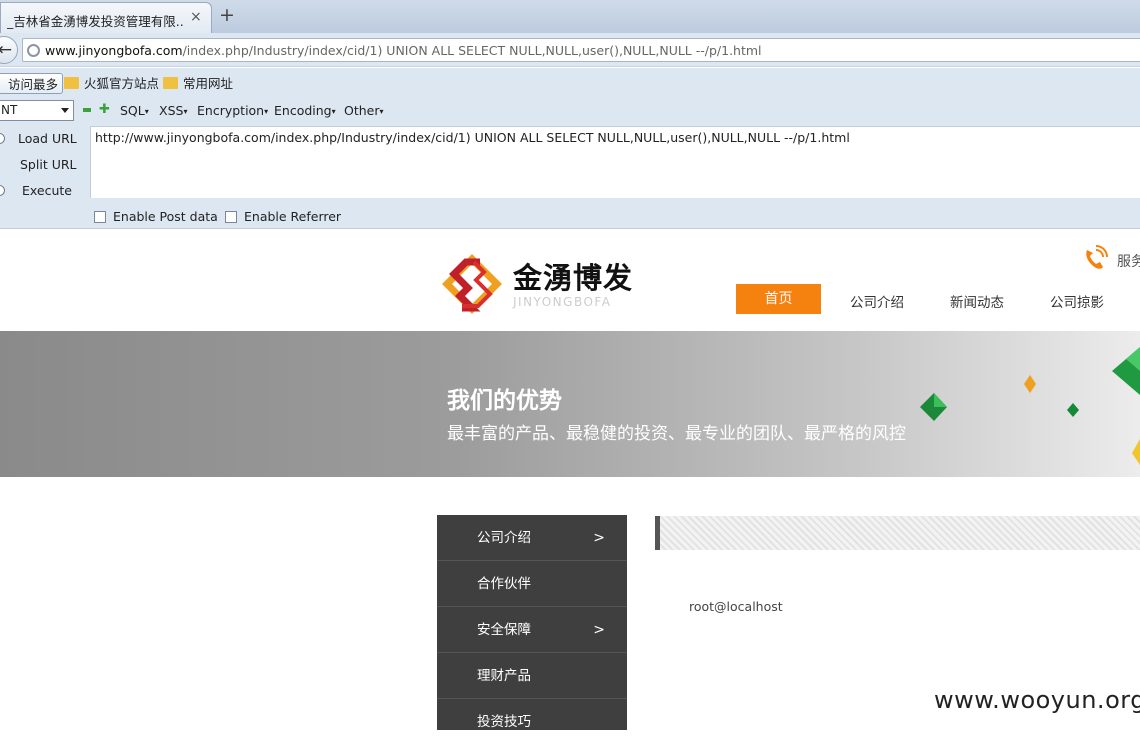 The height and width of the screenshot is (745, 1140). What do you see at coordinates (47, 138) in the screenshot?
I see `load-url-label: Load URL` at bounding box center [47, 138].